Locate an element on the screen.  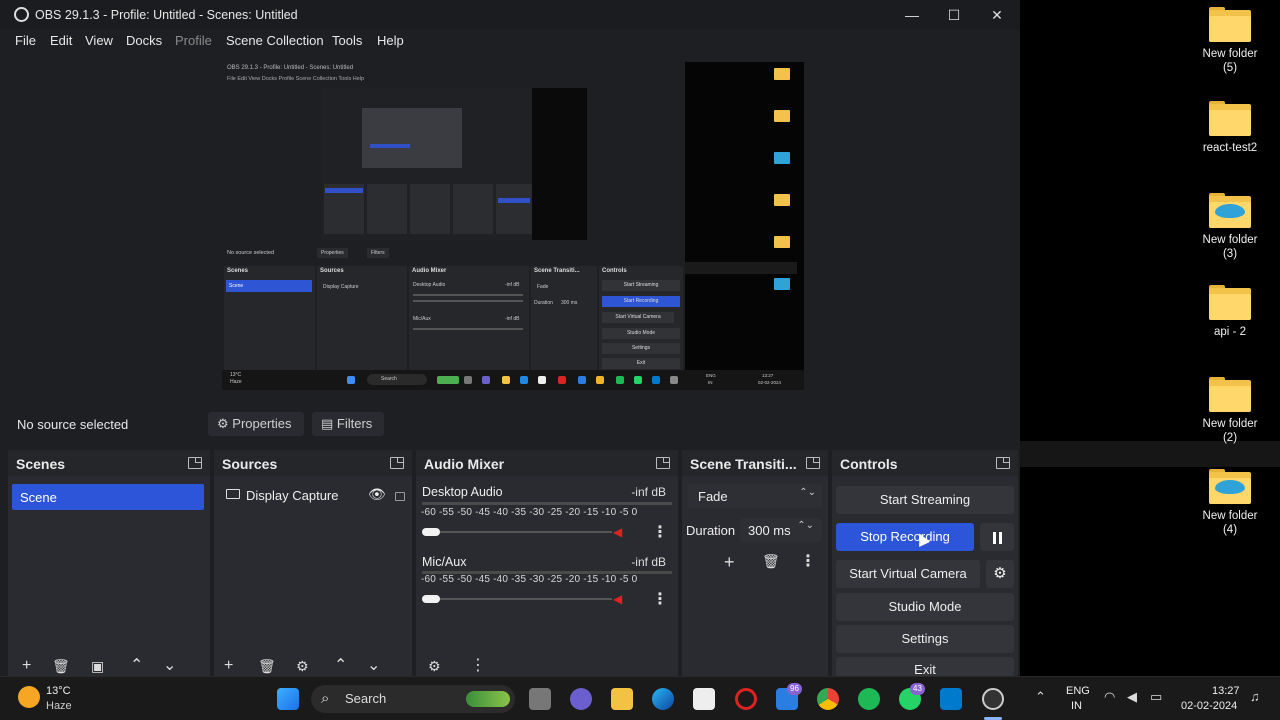
desktop-icon-react-test2: react-test2 is located at coordinates (1230, 128).